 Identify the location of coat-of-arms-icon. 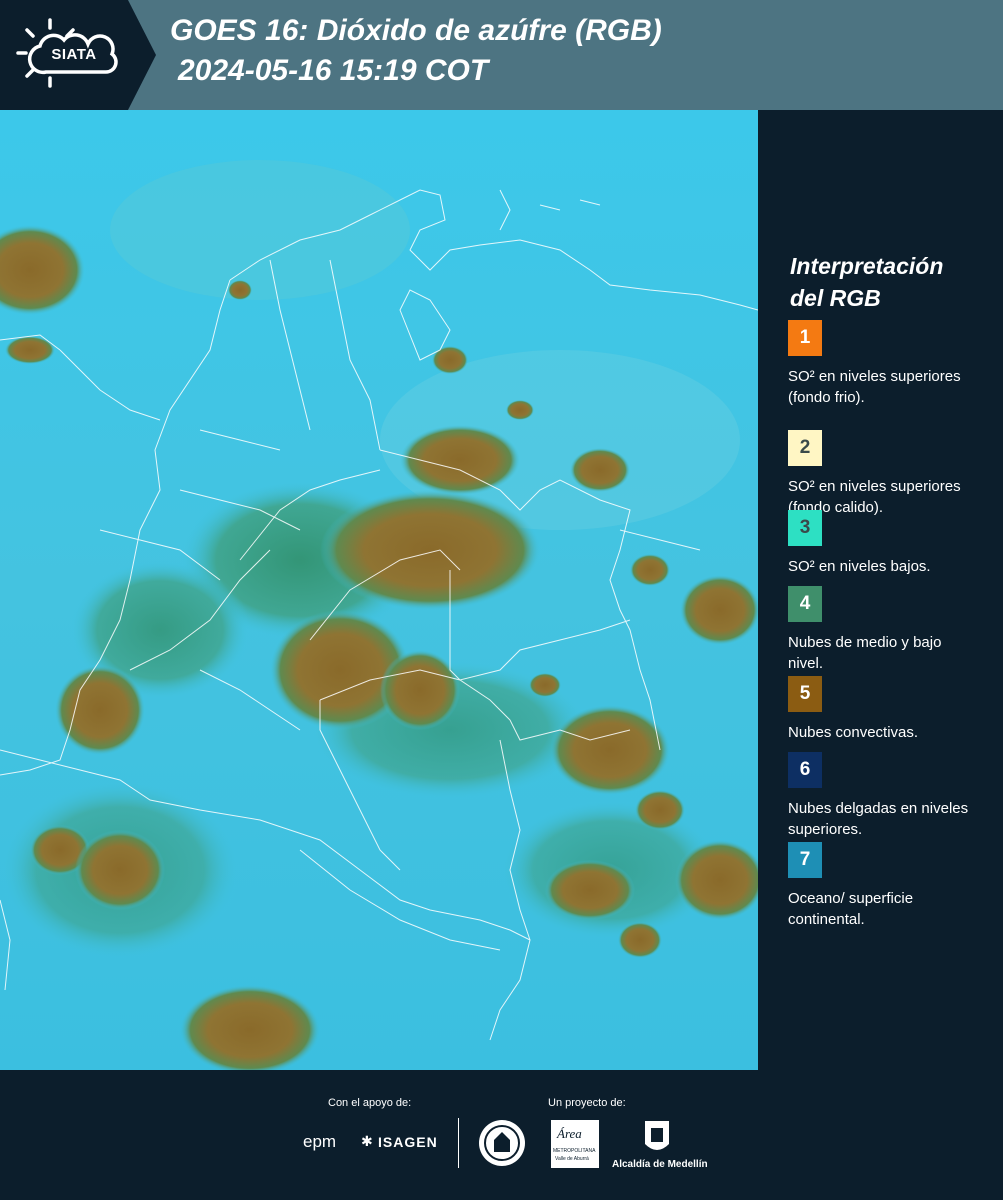
(657, 1135).